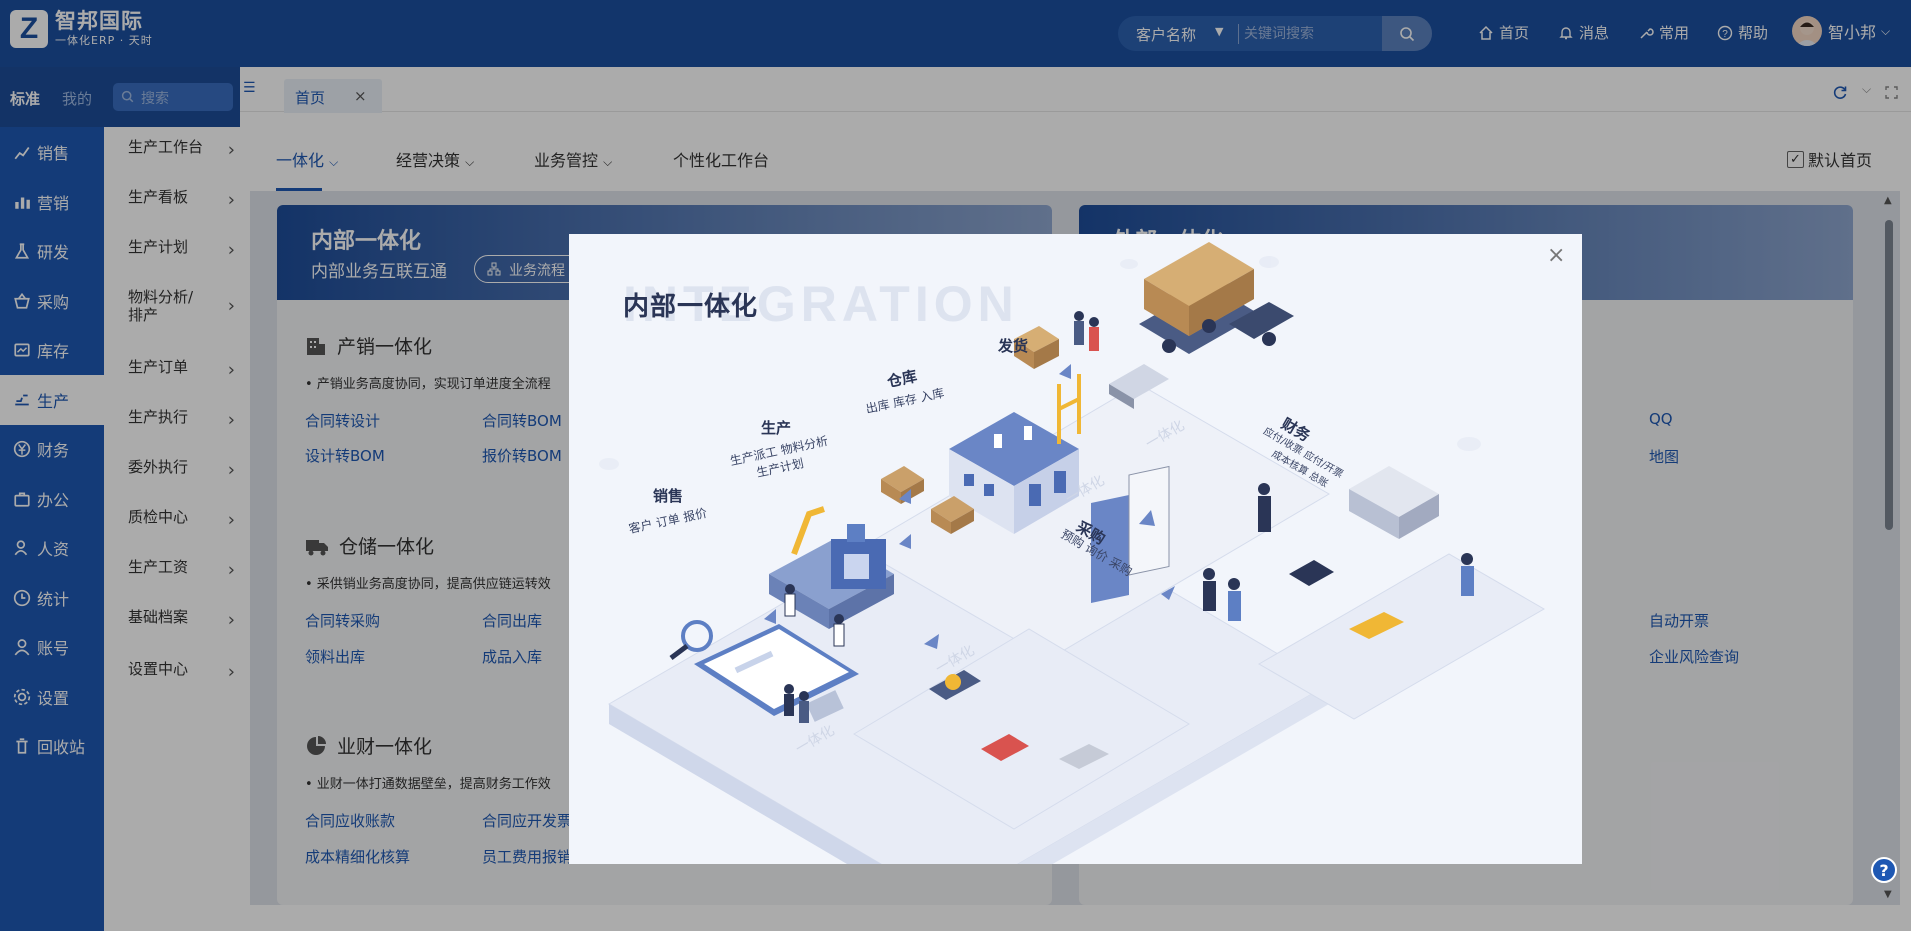 The image size is (1911, 931). Describe the element at coordinates (776, 428) in the screenshot. I see `label-production: 生产` at that location.